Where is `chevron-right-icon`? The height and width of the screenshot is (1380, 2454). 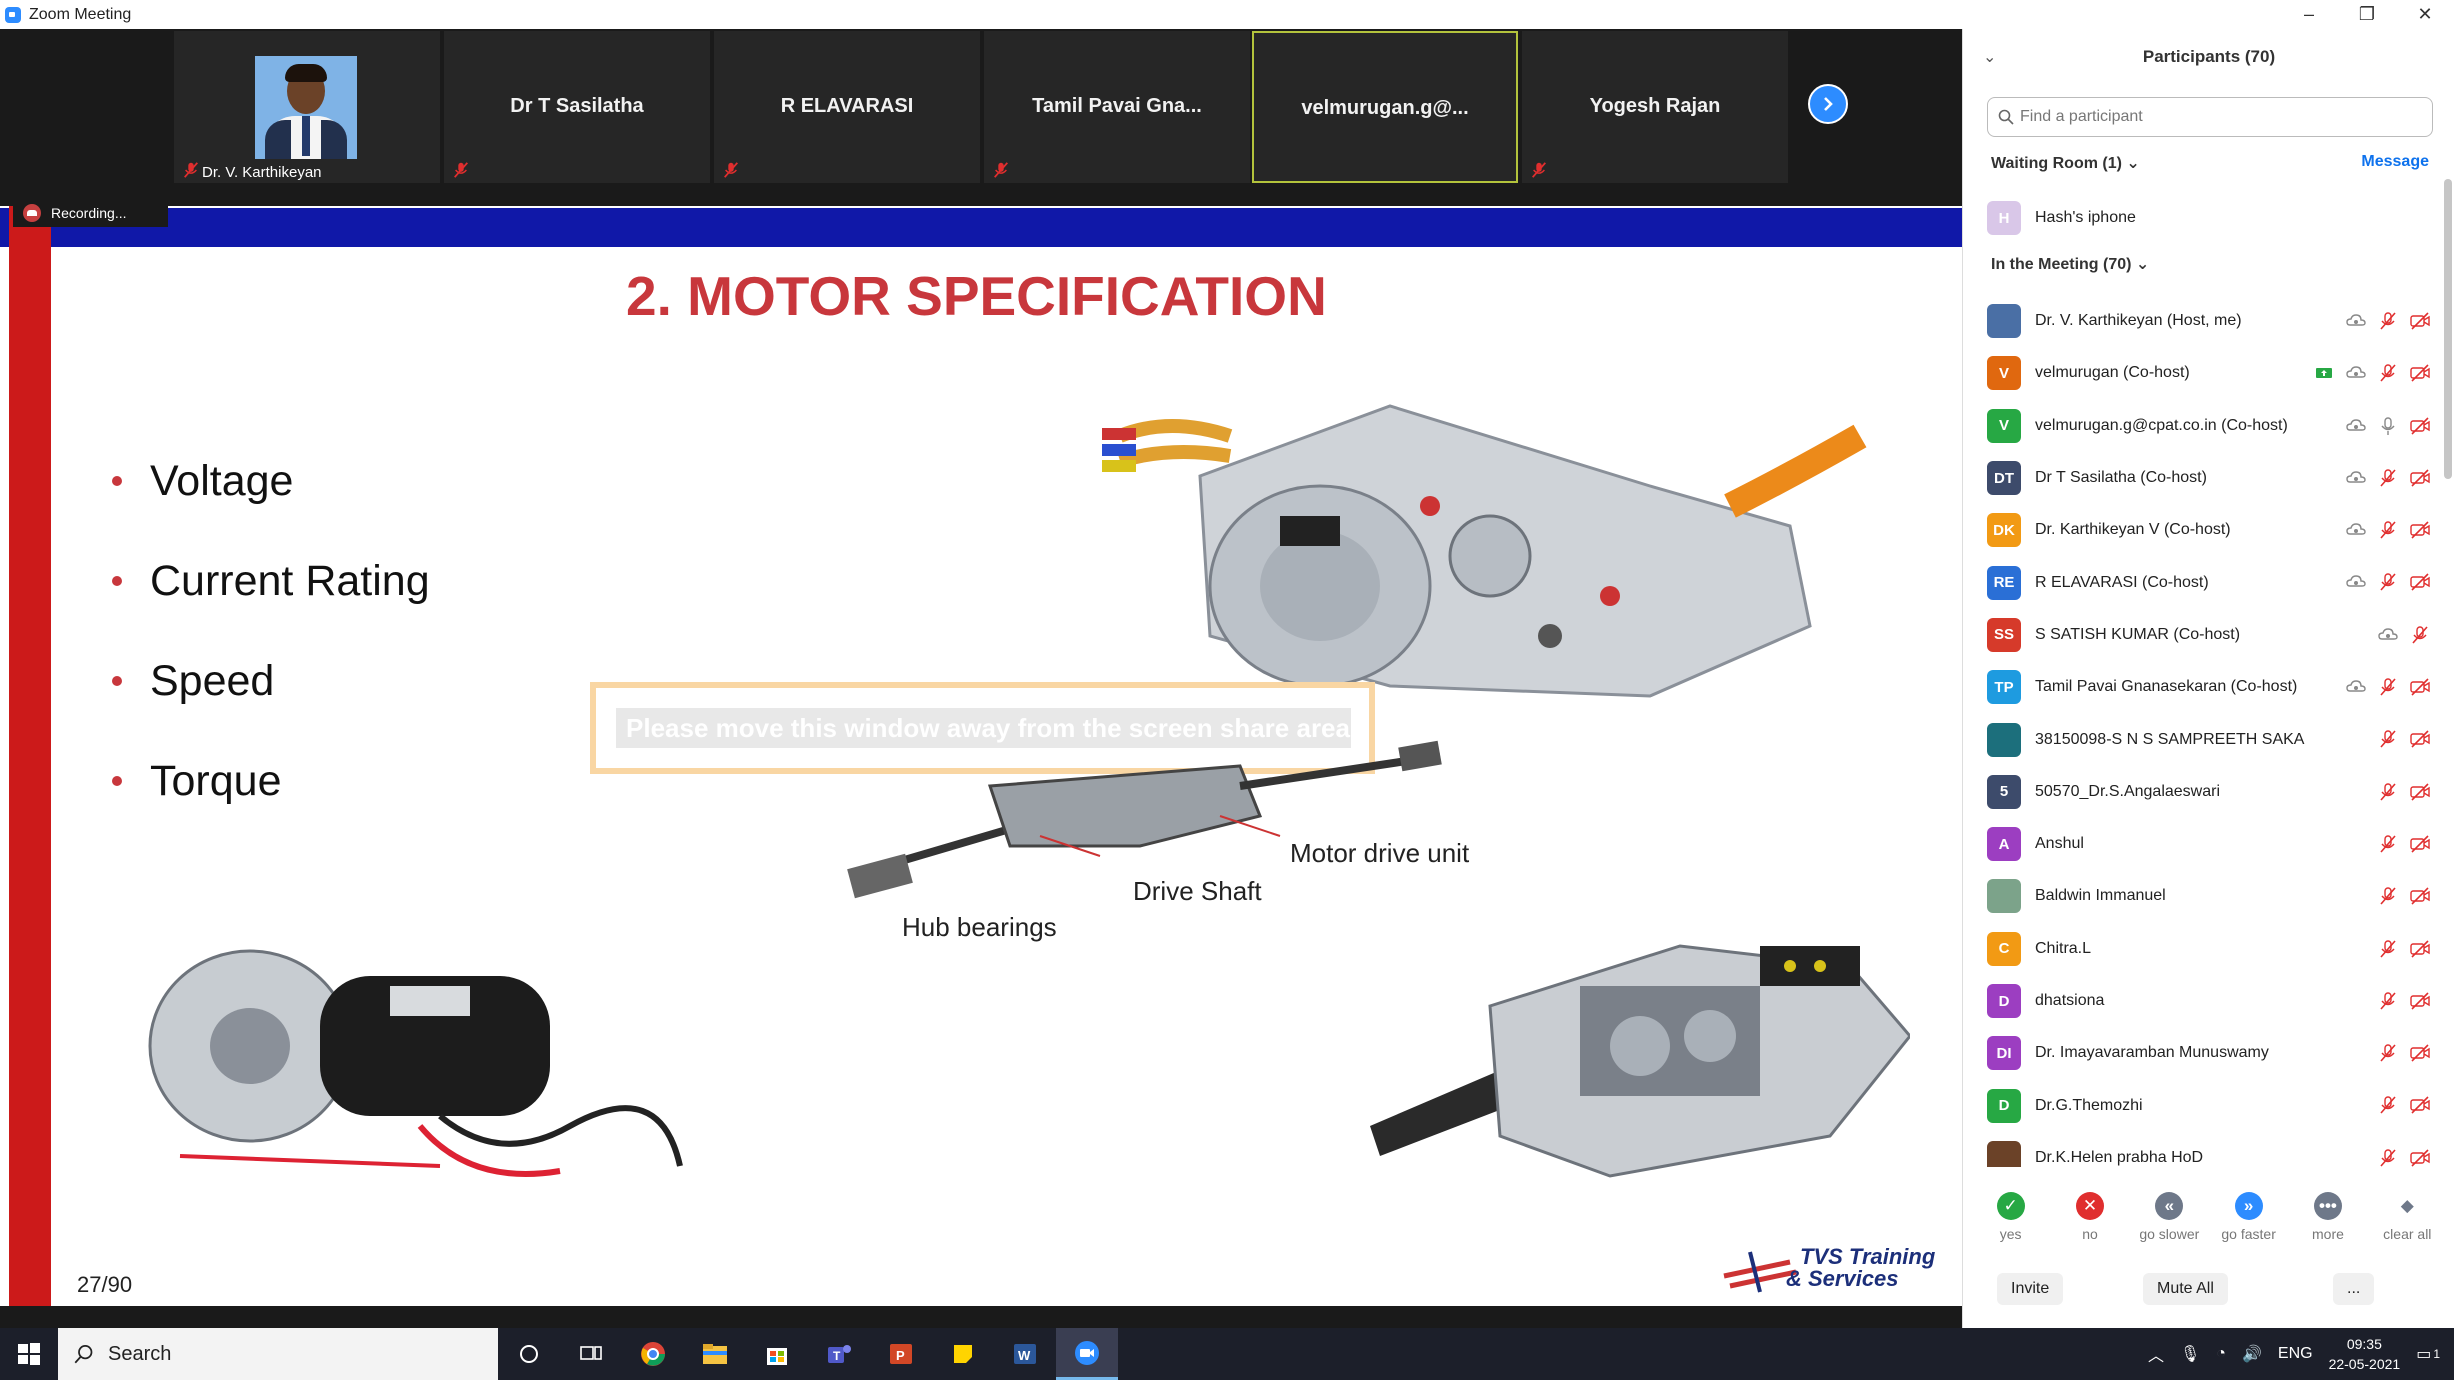
chevron-right-icon is located at coordinates (1828, 104).